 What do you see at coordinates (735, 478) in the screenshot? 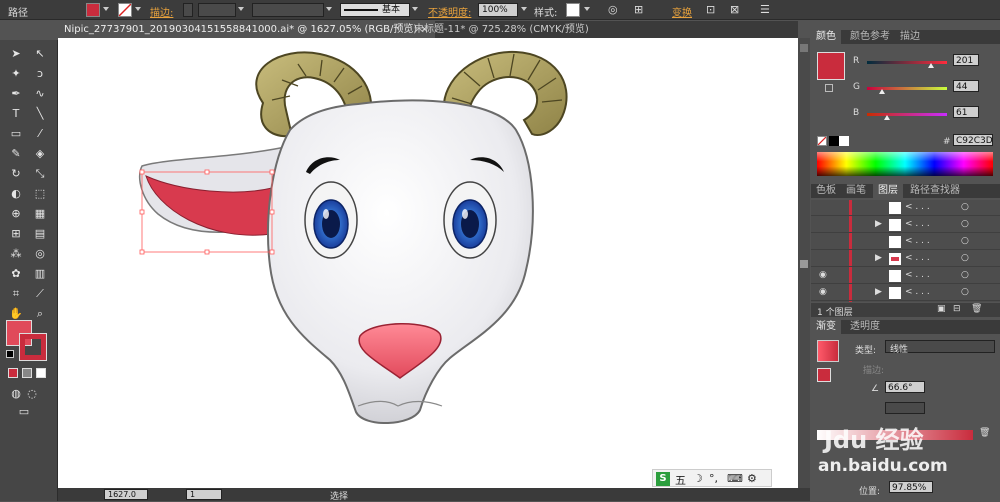
I see `keyboard-icon: ⌨` at bounding box center [735, 478].